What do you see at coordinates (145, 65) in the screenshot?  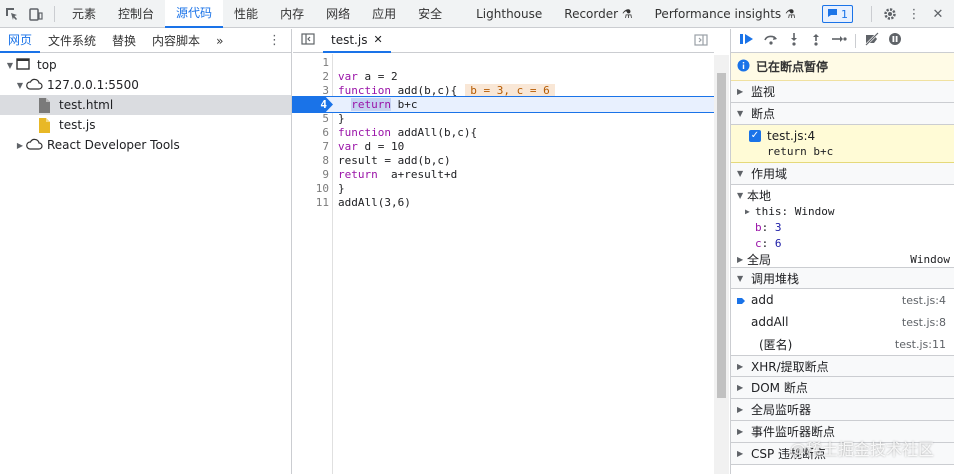 I see `tree-item-top: ▼ top` at bounding box center [145, 65].